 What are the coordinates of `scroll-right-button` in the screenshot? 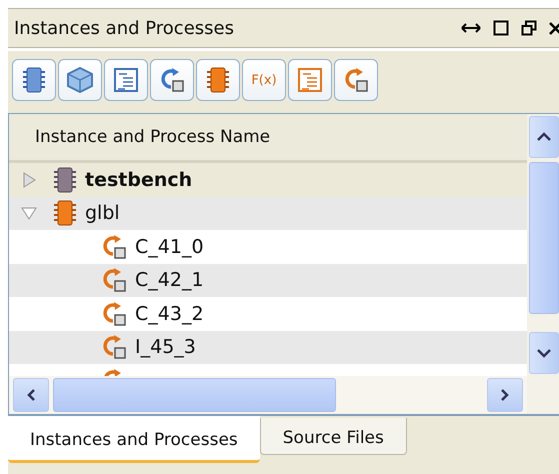 It's located at (505, 395).